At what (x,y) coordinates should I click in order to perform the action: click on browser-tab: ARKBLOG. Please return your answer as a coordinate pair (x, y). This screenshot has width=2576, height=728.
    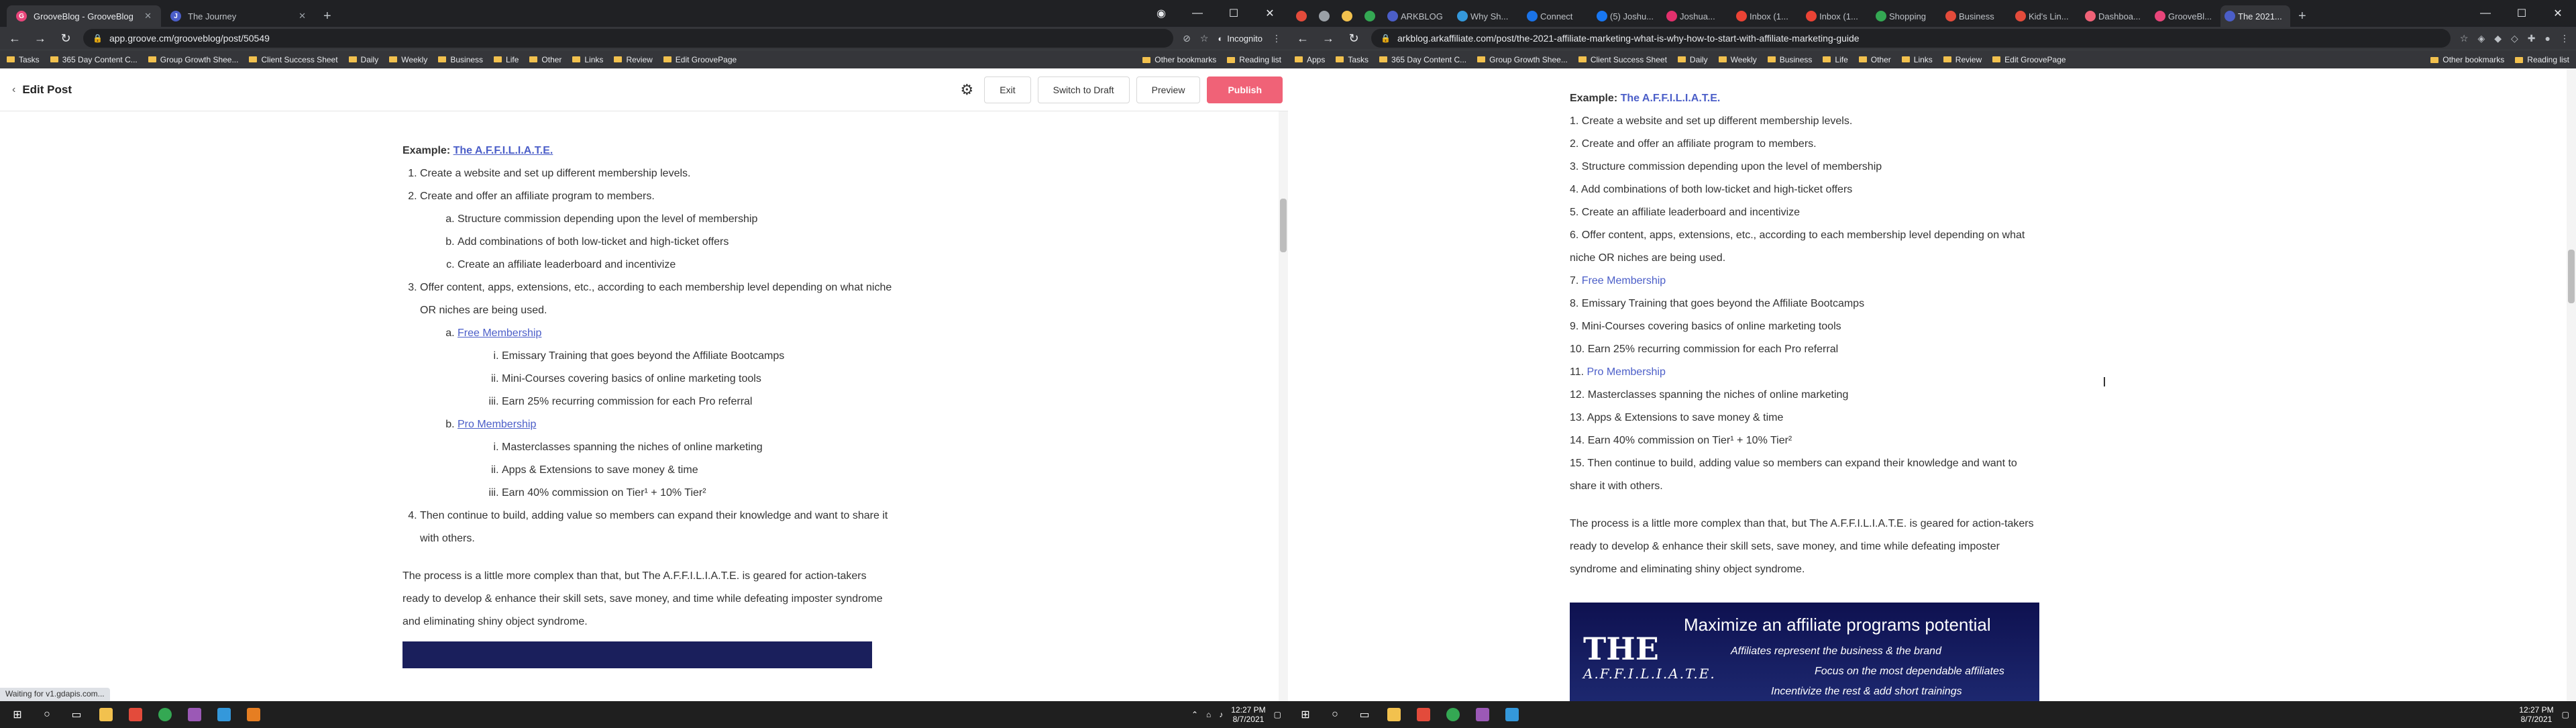
    Looking at the image, I should click on (1418, 16).